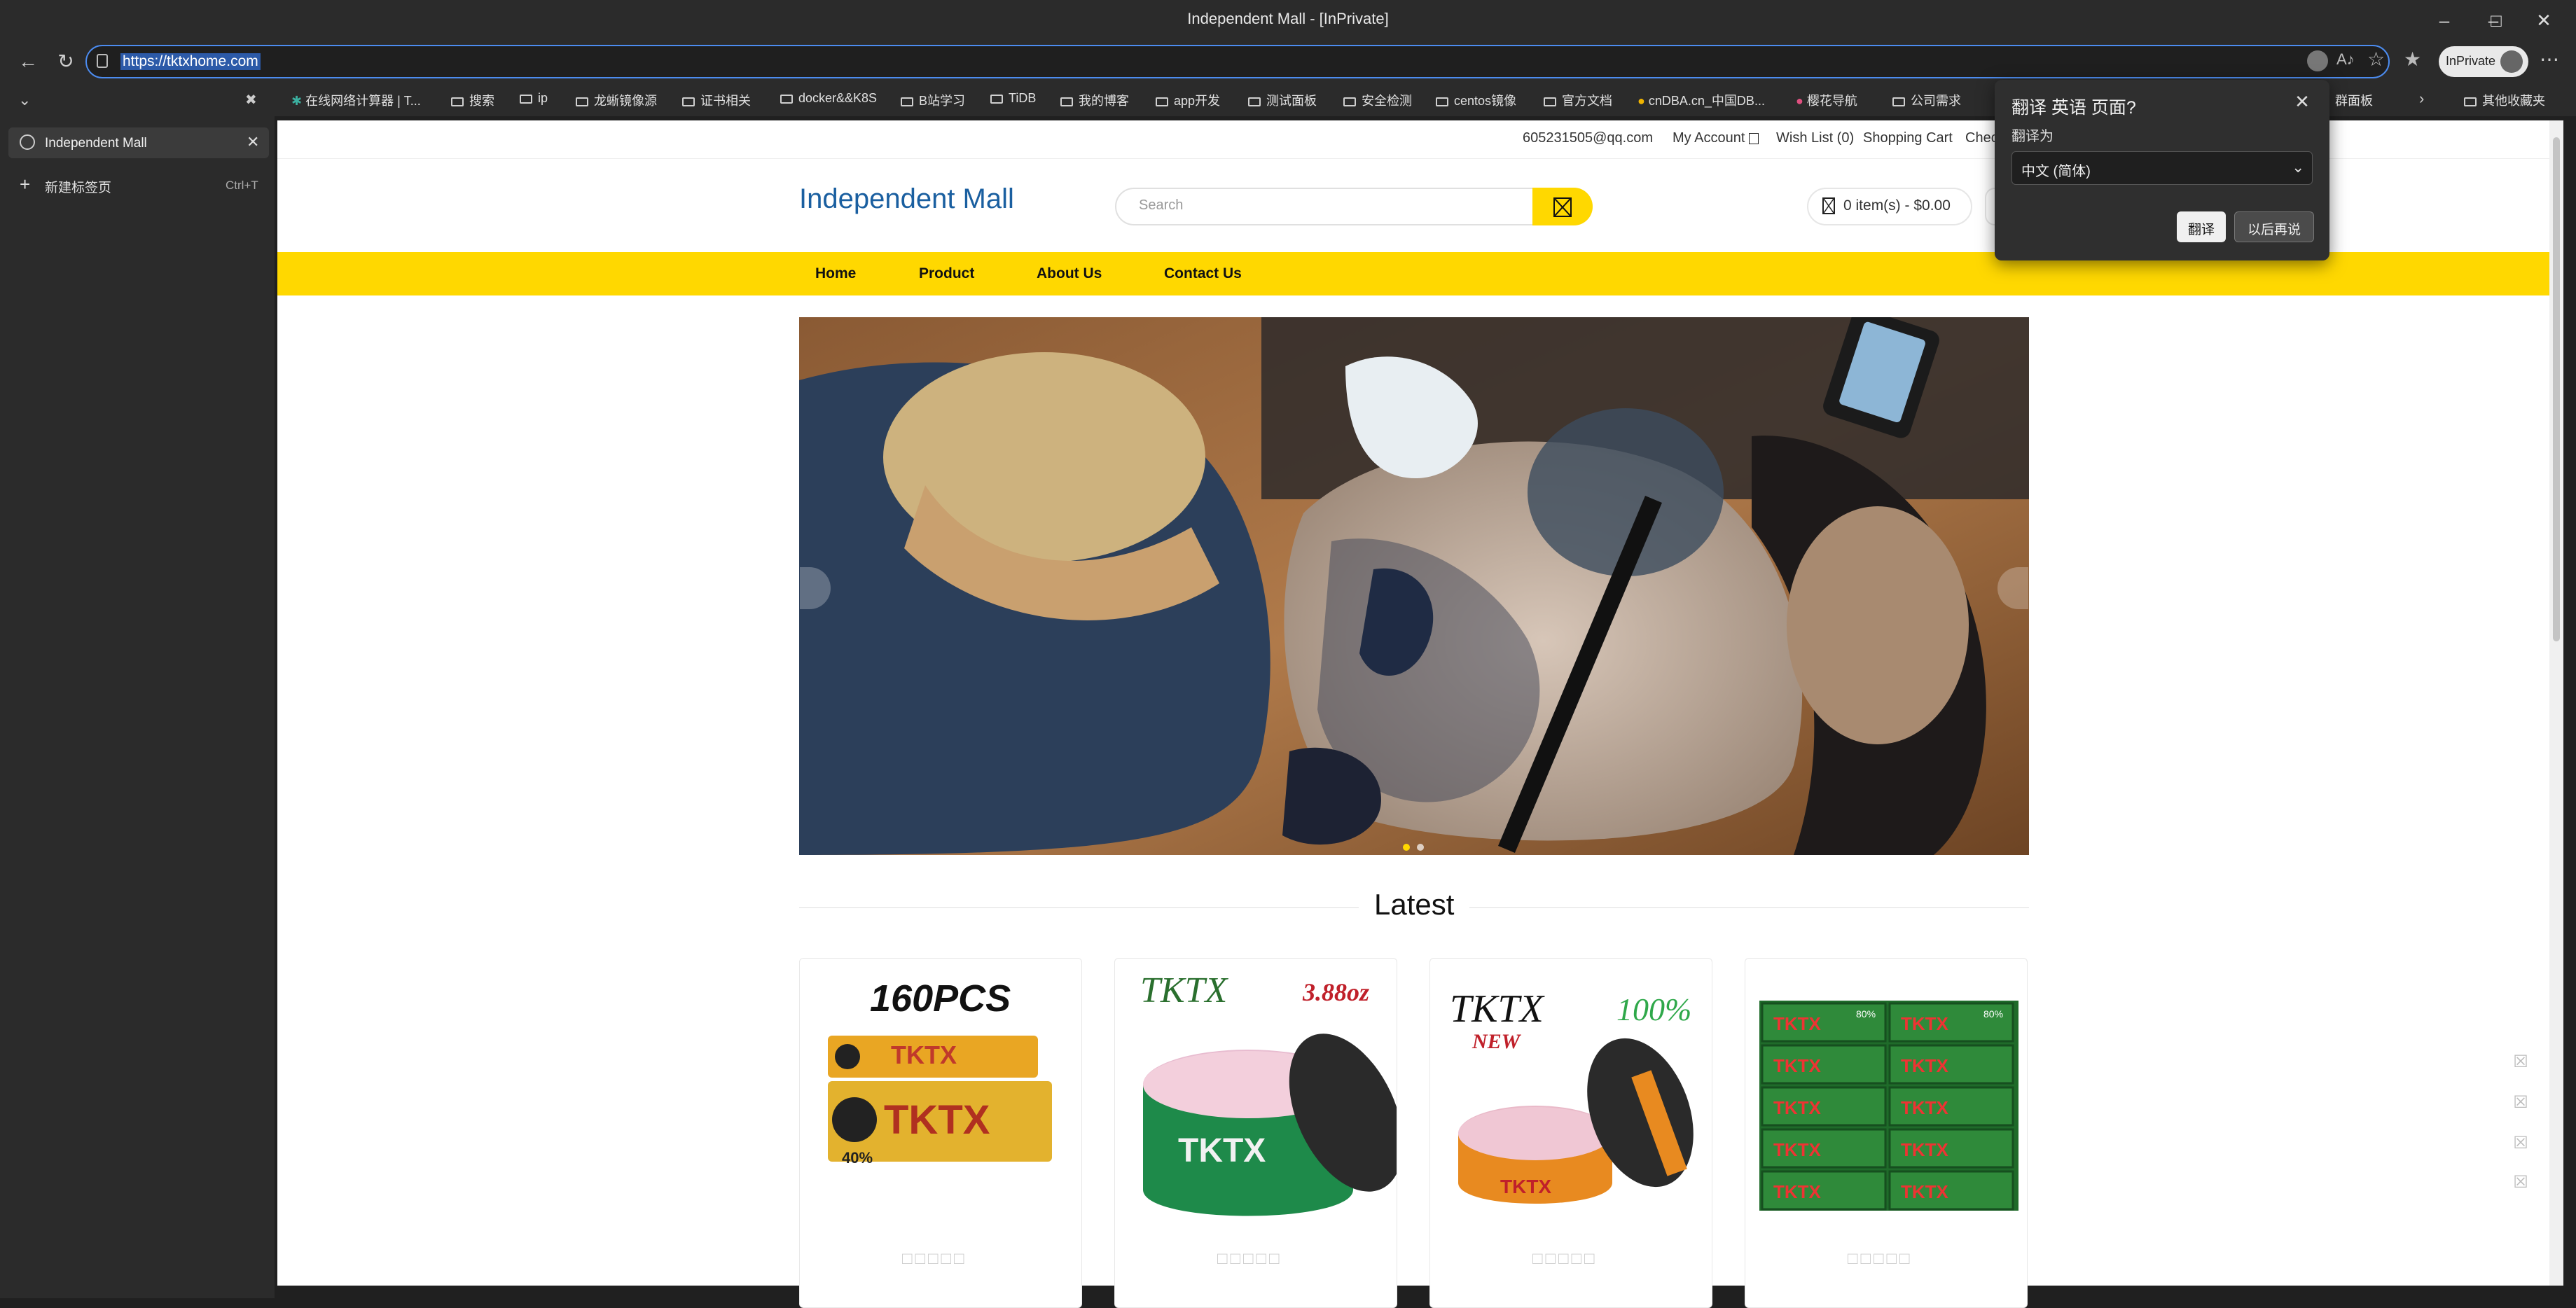 The image size is (2576, 1308). I want to click on extra-button-edge, so click(1990, 206).